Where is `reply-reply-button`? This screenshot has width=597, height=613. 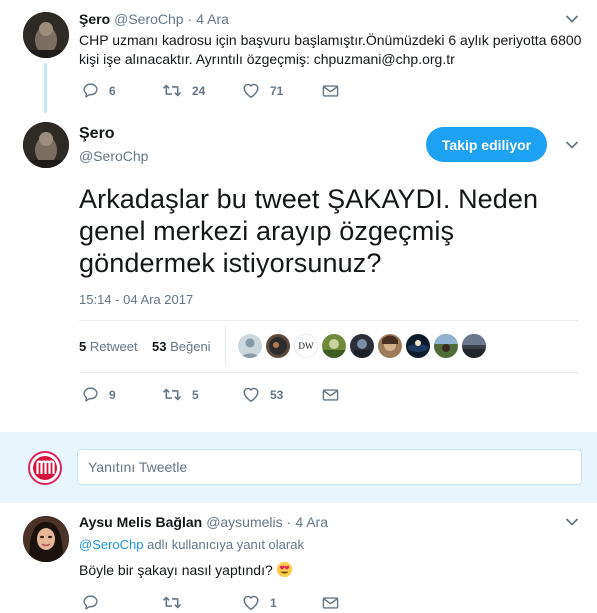 reply-reply-button is located at coordinates (90, 602).